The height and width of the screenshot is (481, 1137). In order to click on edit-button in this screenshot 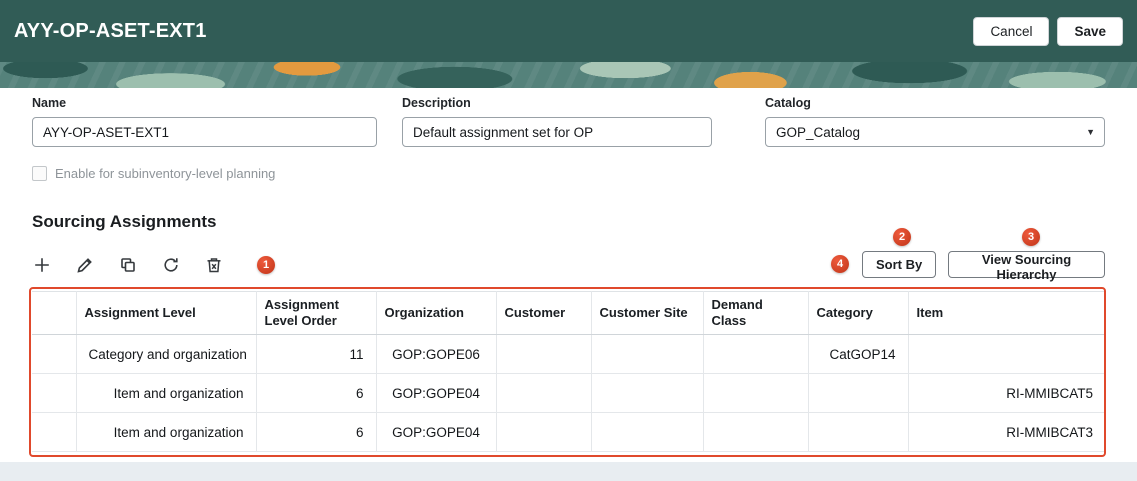, I will do `click(85, 265)`.